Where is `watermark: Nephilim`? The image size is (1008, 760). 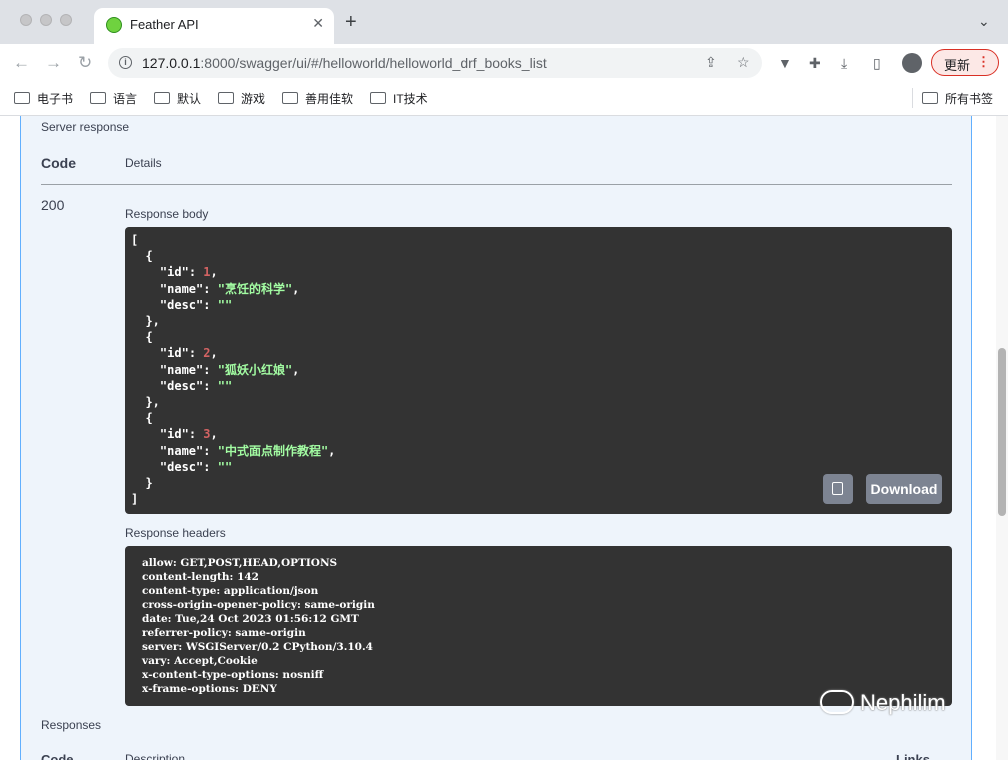
watermark: Nephilim is located at coordinates (883, 703).